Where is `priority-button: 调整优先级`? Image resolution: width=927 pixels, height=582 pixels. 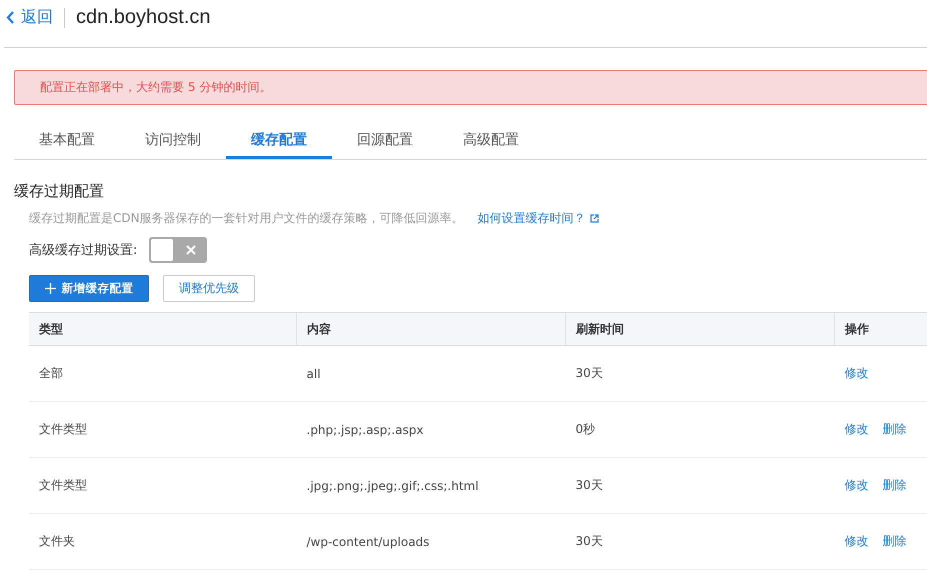 priority-button: 调整优先级 is located at coordinates (209, 288).